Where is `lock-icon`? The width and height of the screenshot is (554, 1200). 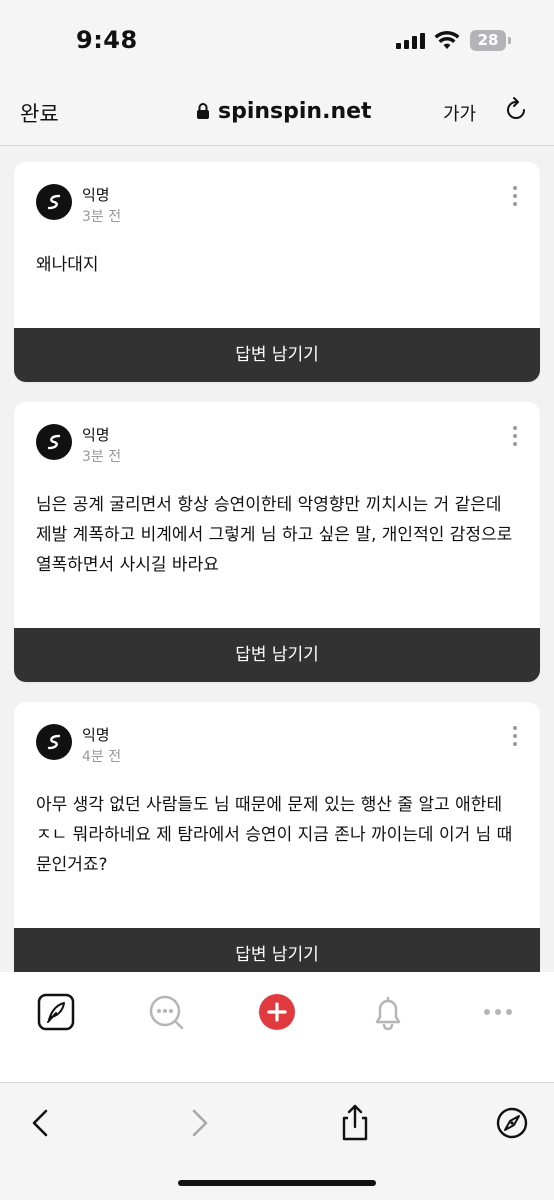
lock-icon is located at coordinates (203, 111).